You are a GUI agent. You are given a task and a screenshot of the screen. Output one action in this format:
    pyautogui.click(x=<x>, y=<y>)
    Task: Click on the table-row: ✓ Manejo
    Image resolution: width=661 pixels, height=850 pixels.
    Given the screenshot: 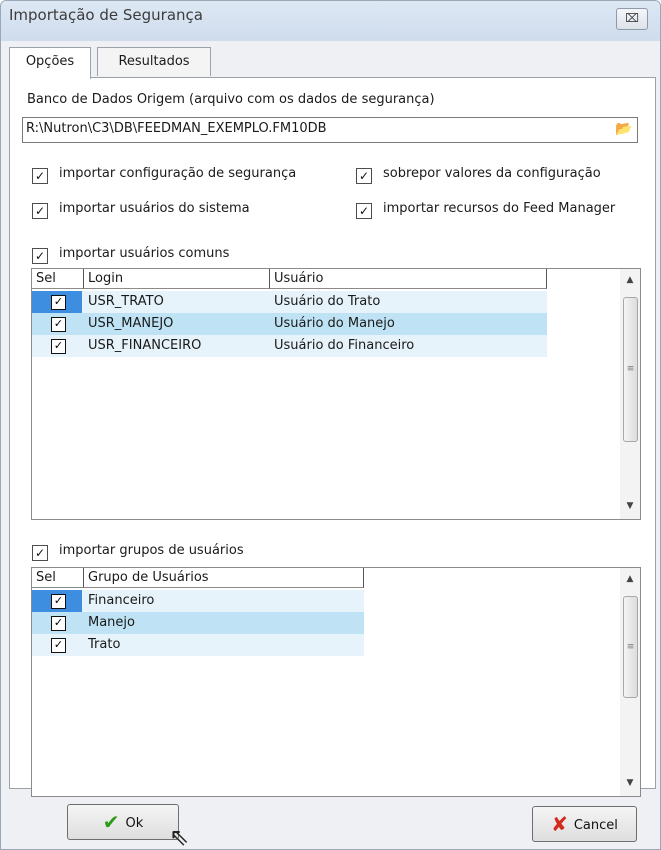 What is the action you would take?
    pyautogui.click(x=198, y=623)
    